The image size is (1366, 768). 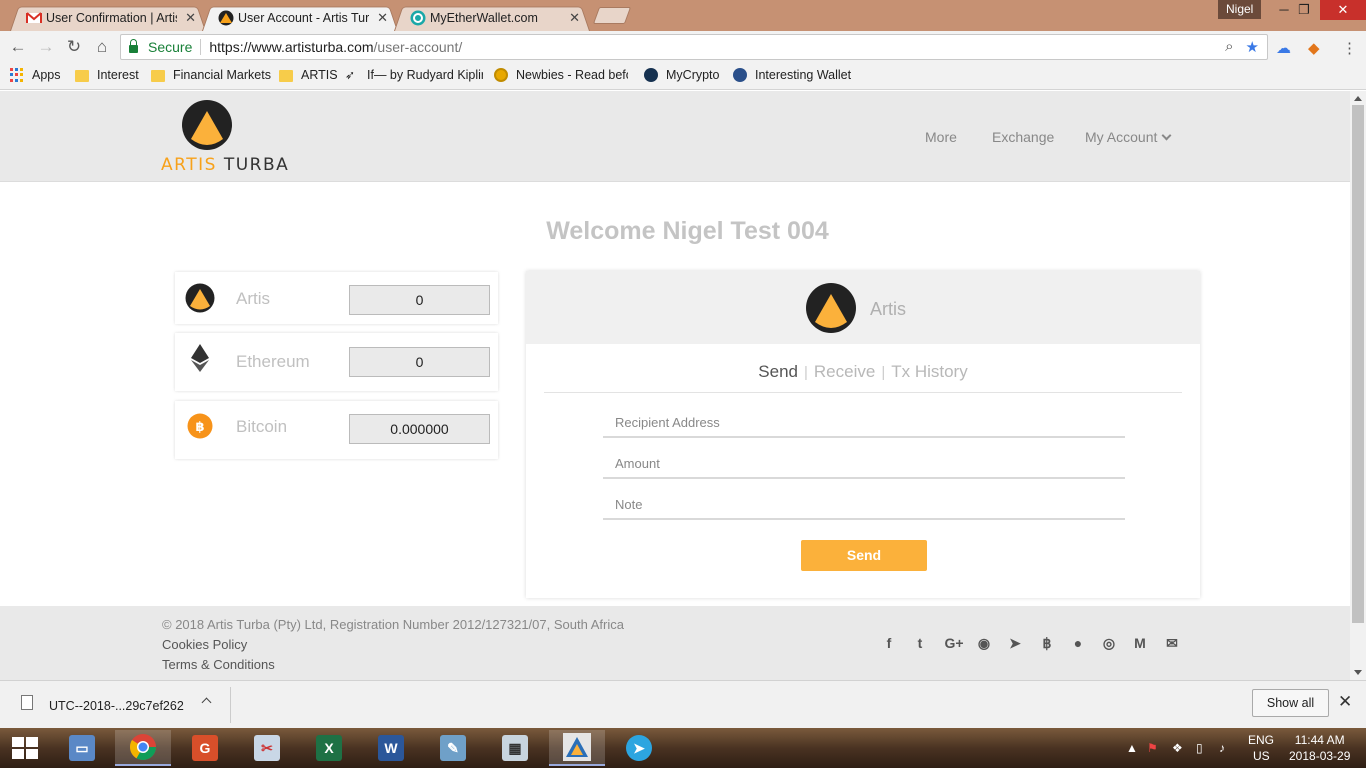 What do you see at coordinates (18, 47) in the screenshot?
I see `back-arrow-icon: ←` at bounding box center [18, 47].